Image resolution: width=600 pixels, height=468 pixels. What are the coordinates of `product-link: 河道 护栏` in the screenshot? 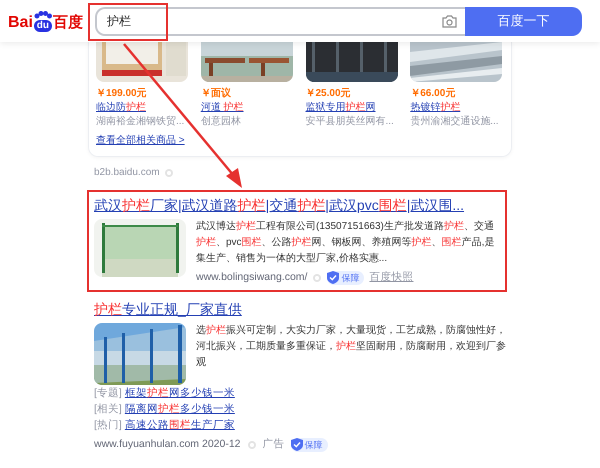 It's located at (247, 108).